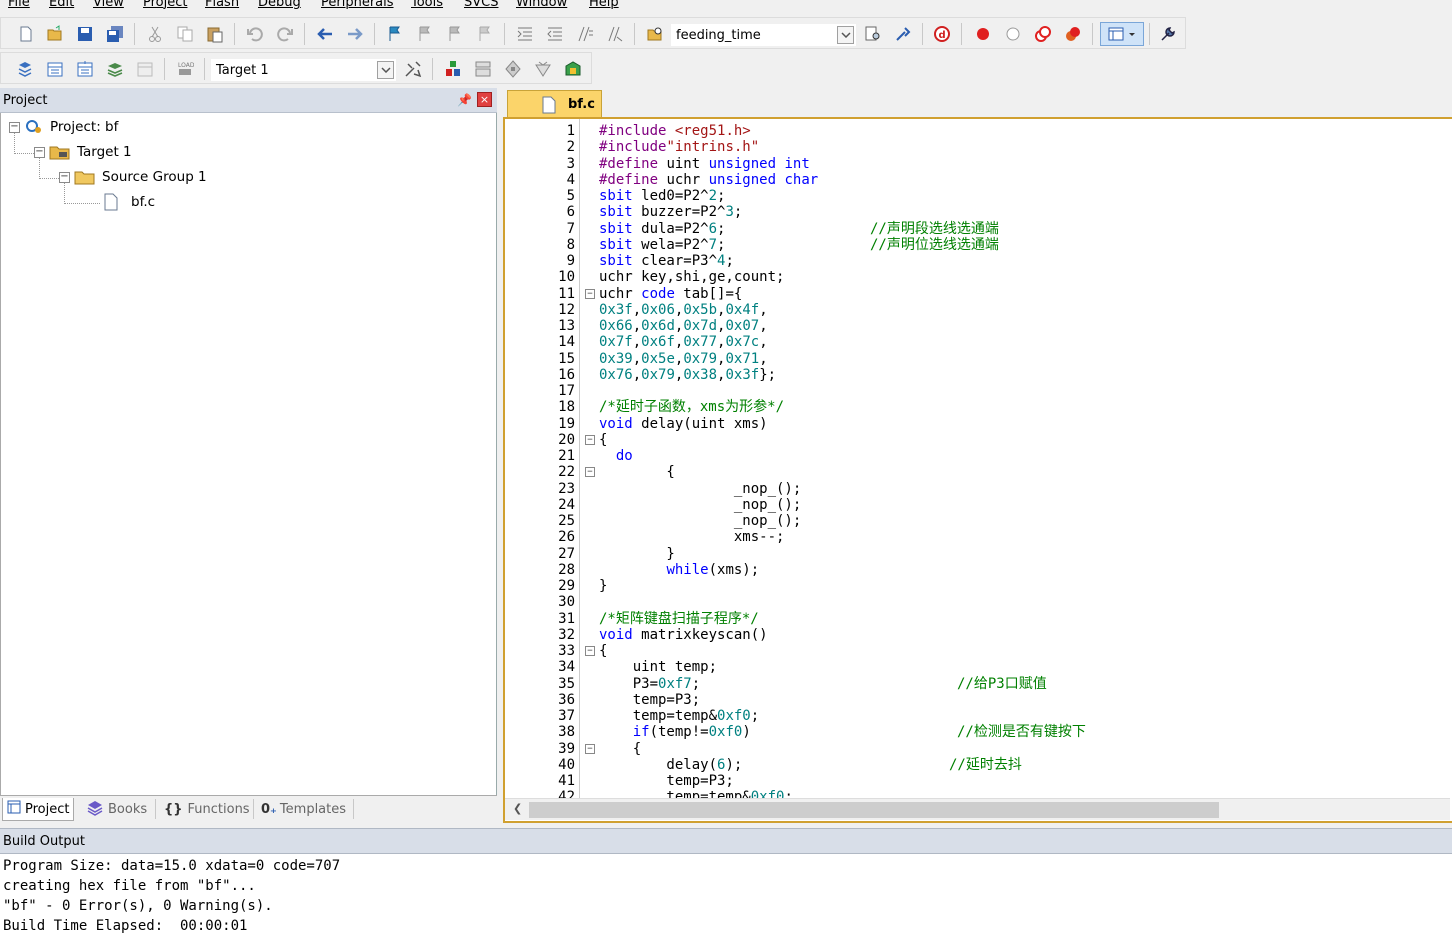 This screenshot has height=940, width=1452. Describe the element at coordinates (55, 69) in the screenshot. I see `build-icon` at that location.